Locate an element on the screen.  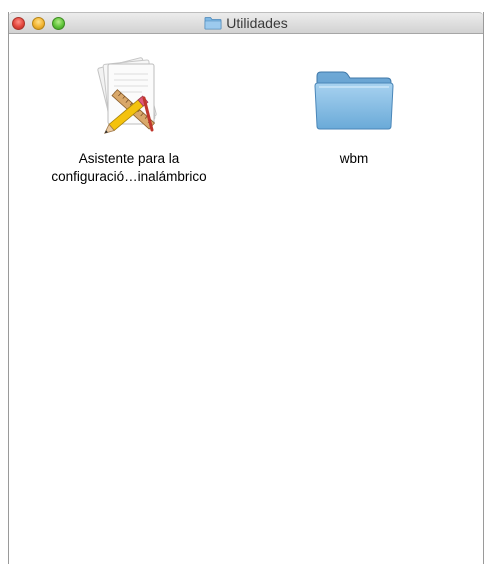
file-name: wbm is located at coordinates (354, 158).